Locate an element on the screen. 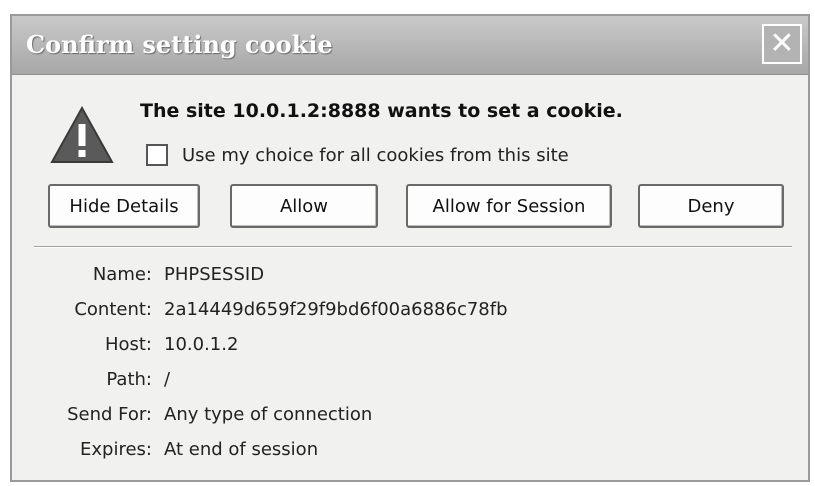 The height and width of the screenshot is (486, 815). detail-value: Any type of connection is located at coordinates (268, 414).